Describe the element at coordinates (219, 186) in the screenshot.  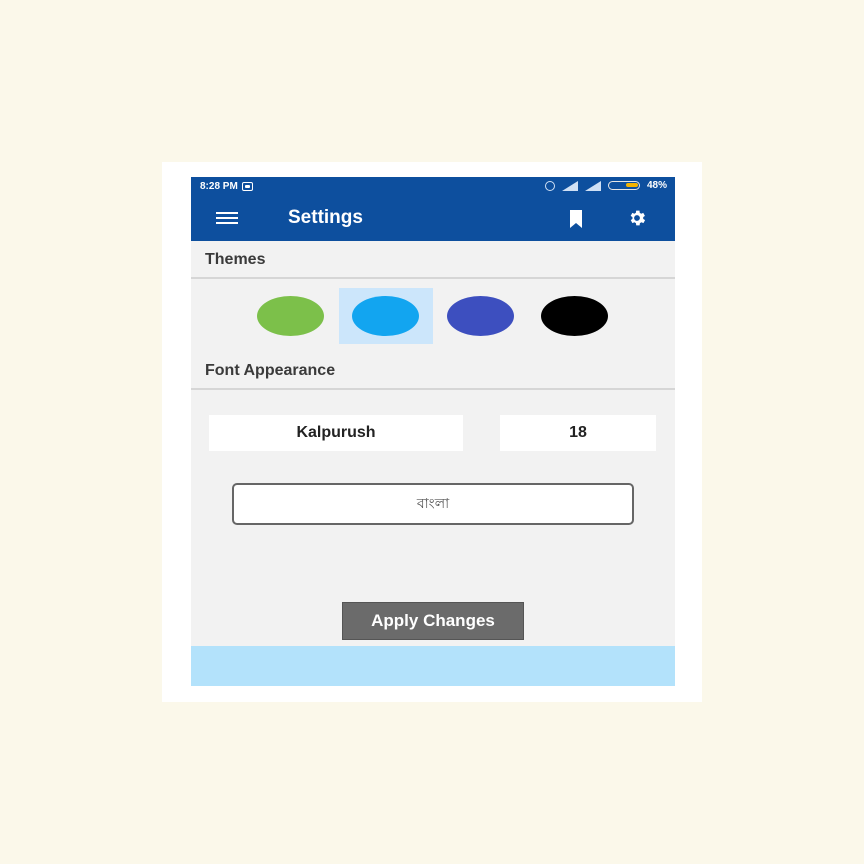
I see `status-time: 8:28 PM` at that location.